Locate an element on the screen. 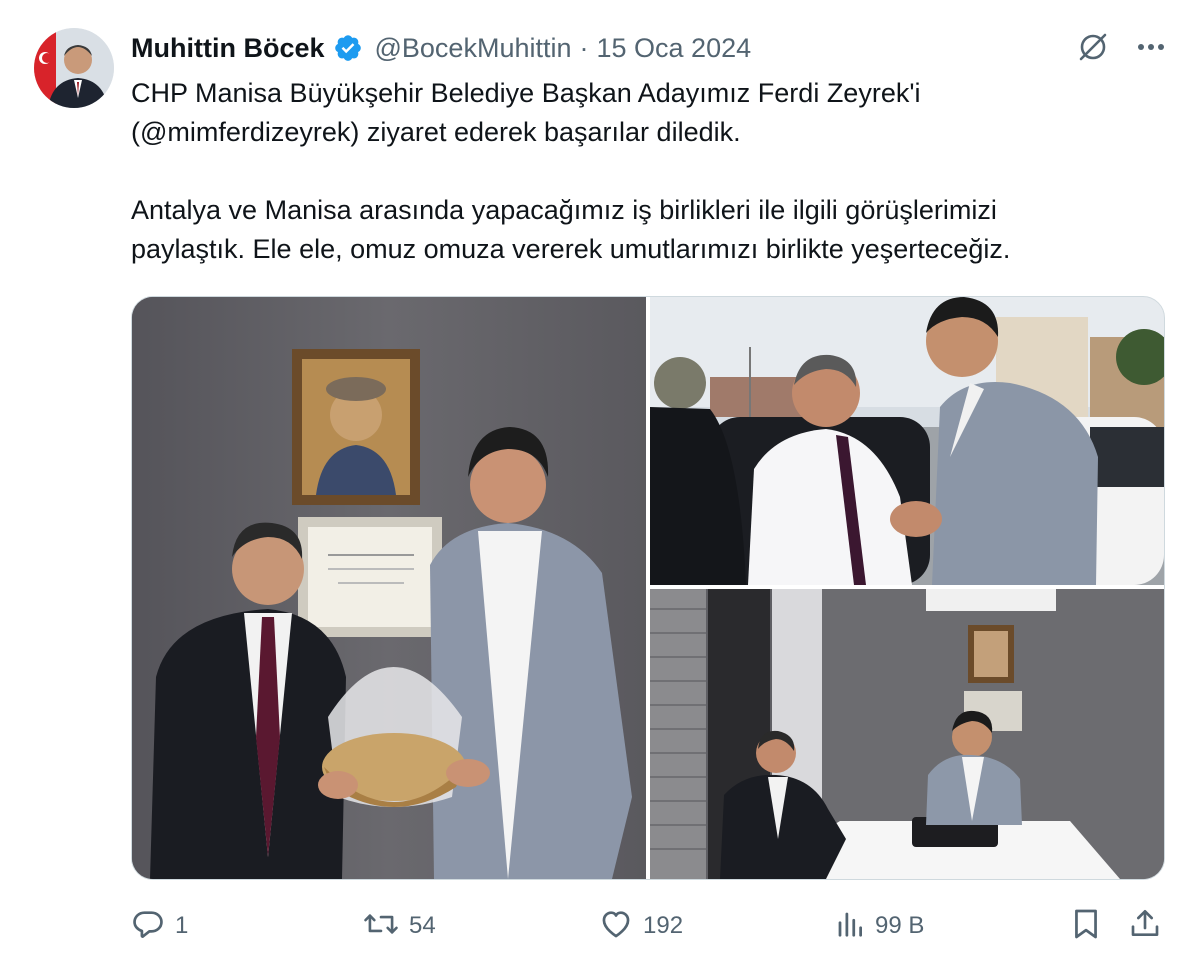 The width and height of the screenshot is (1194, 968). verified-badge-icon is located at coordinates (348, 48).